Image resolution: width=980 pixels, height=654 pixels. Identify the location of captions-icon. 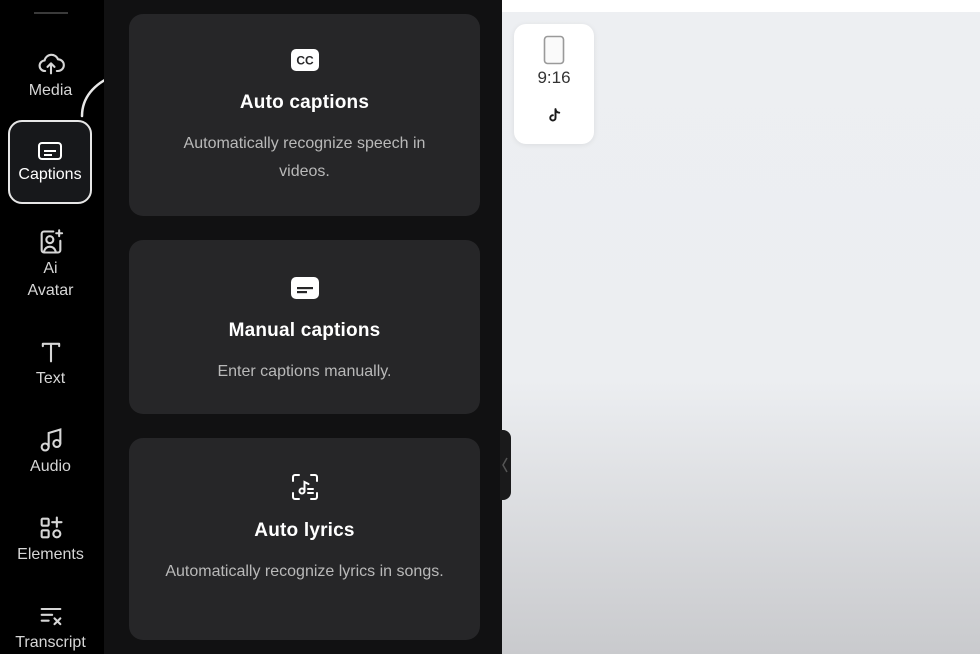
(50, 151).